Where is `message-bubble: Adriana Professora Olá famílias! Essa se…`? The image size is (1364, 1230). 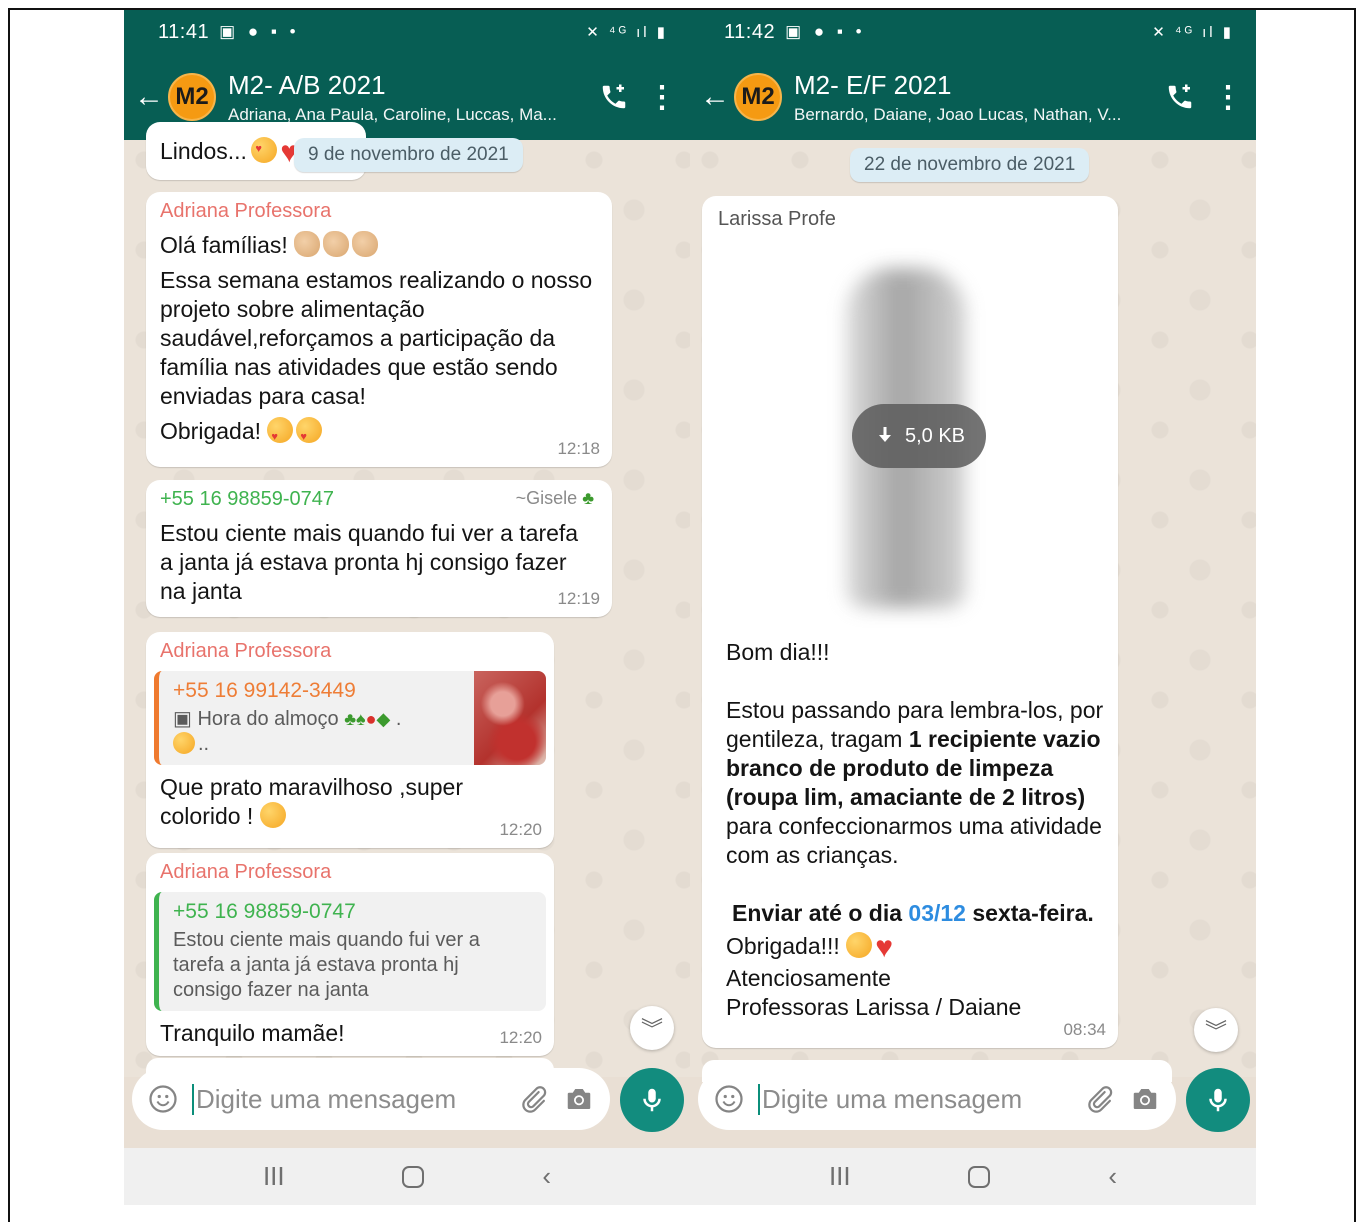 message-bubble: Adriana Professora Olá famílias! Essa se… is located at coordinates (379, 329).